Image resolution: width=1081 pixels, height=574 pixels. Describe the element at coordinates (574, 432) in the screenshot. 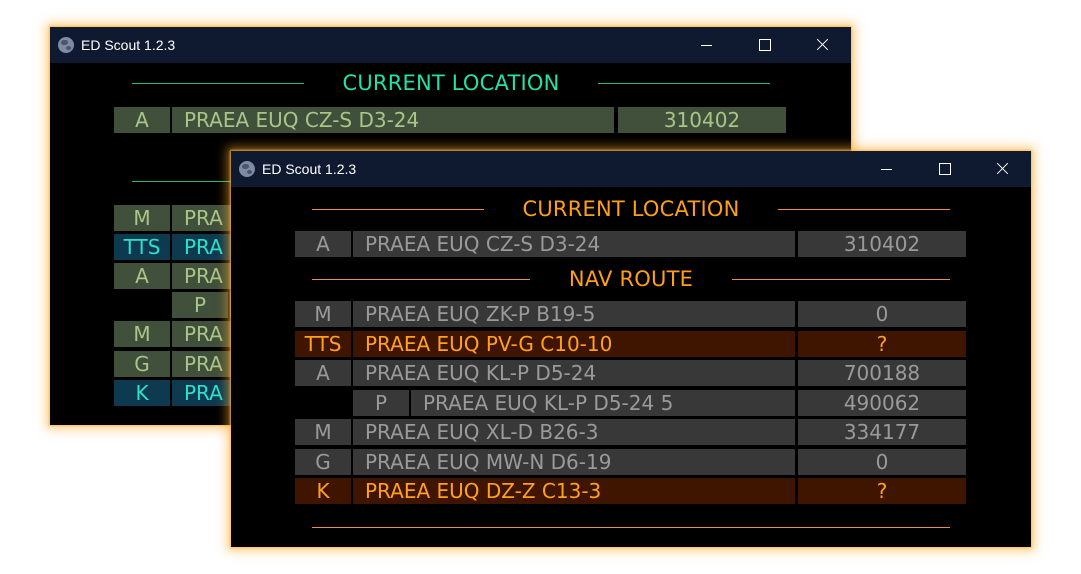

I see `system-name: PRAEA EUQ XL-D B26-3` at that location.